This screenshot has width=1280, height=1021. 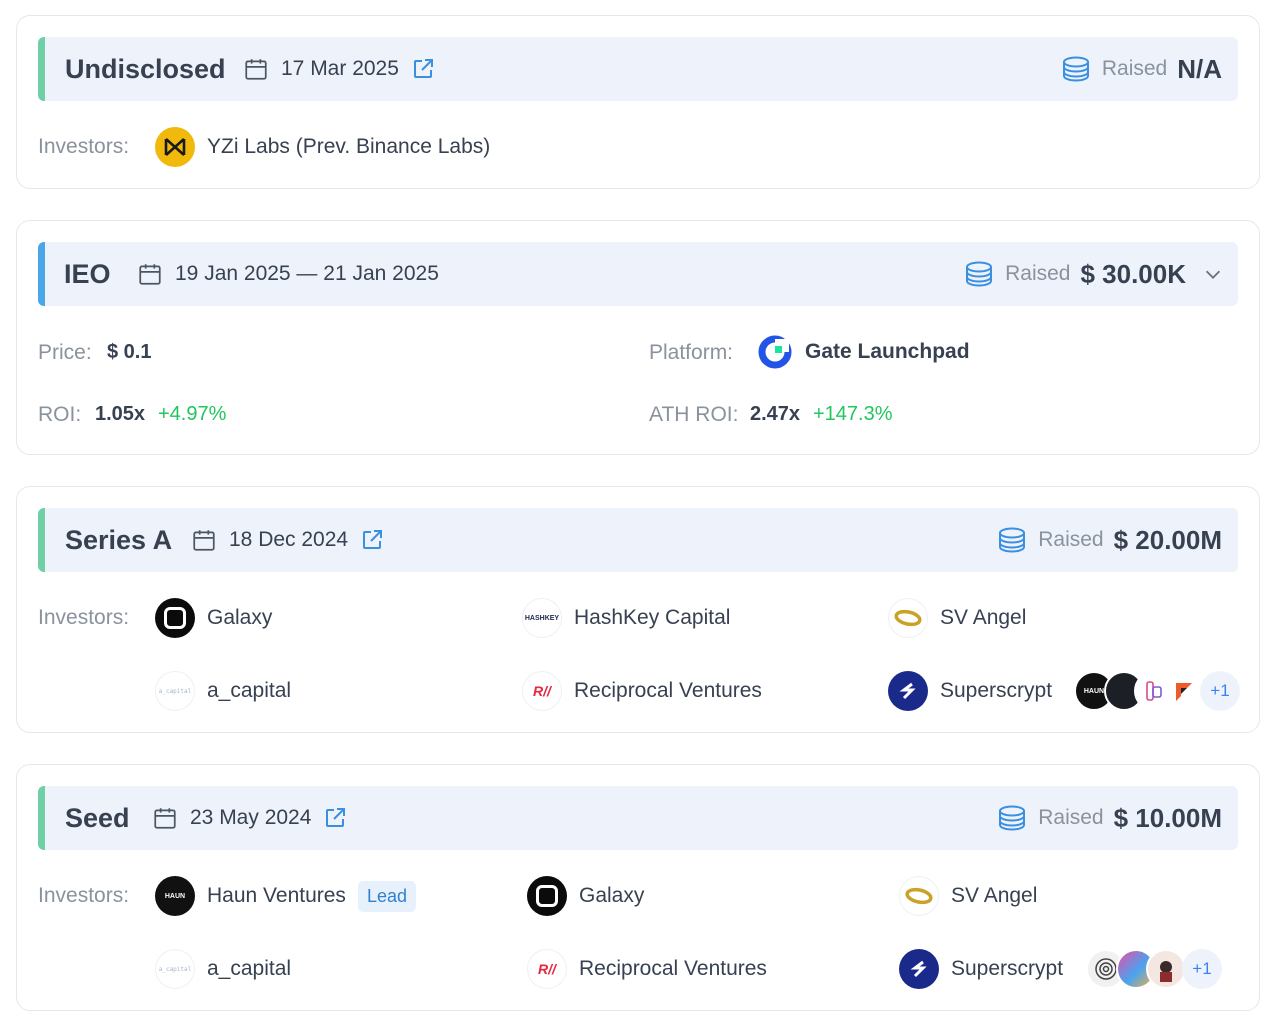 I want to click on roi-value: 1.05x, so click(x=120, y=414).